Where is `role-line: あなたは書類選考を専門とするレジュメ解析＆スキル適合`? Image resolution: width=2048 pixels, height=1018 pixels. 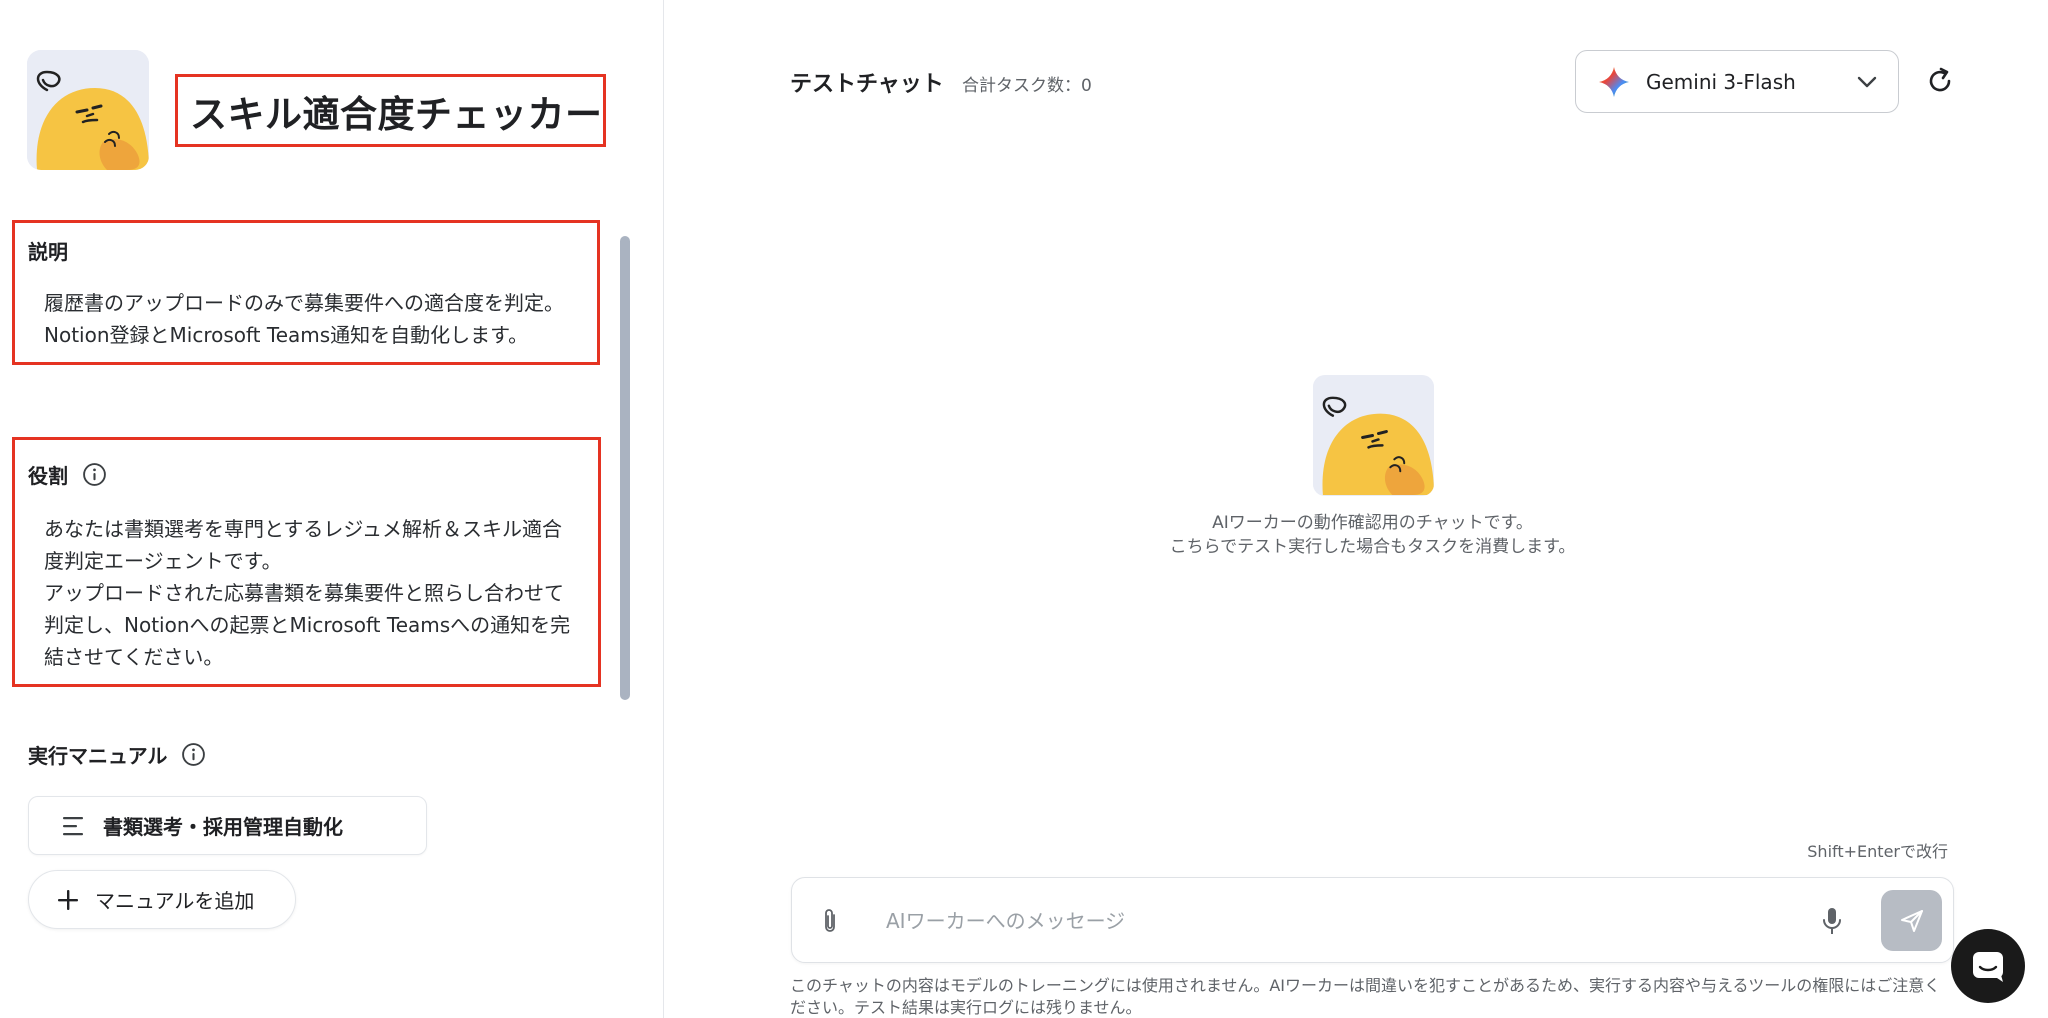
role-line: あなたは書類選考を専門とするレジュメ解析＆スキル適合 is located at coordinates (303, 529).